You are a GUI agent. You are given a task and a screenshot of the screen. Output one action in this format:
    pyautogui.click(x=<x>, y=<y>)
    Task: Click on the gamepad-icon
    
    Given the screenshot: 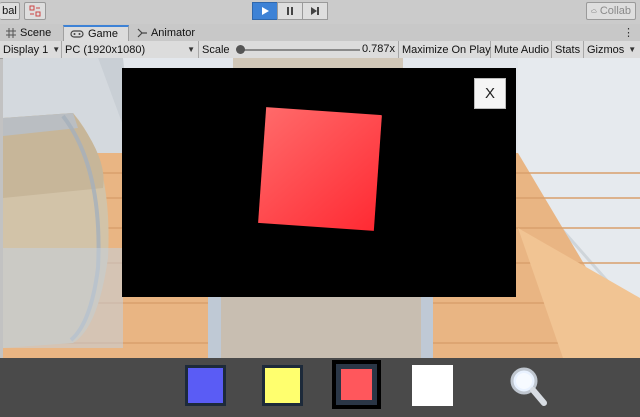 What is the action you would take?
    pyautogui.click(x=77, y=34)
    